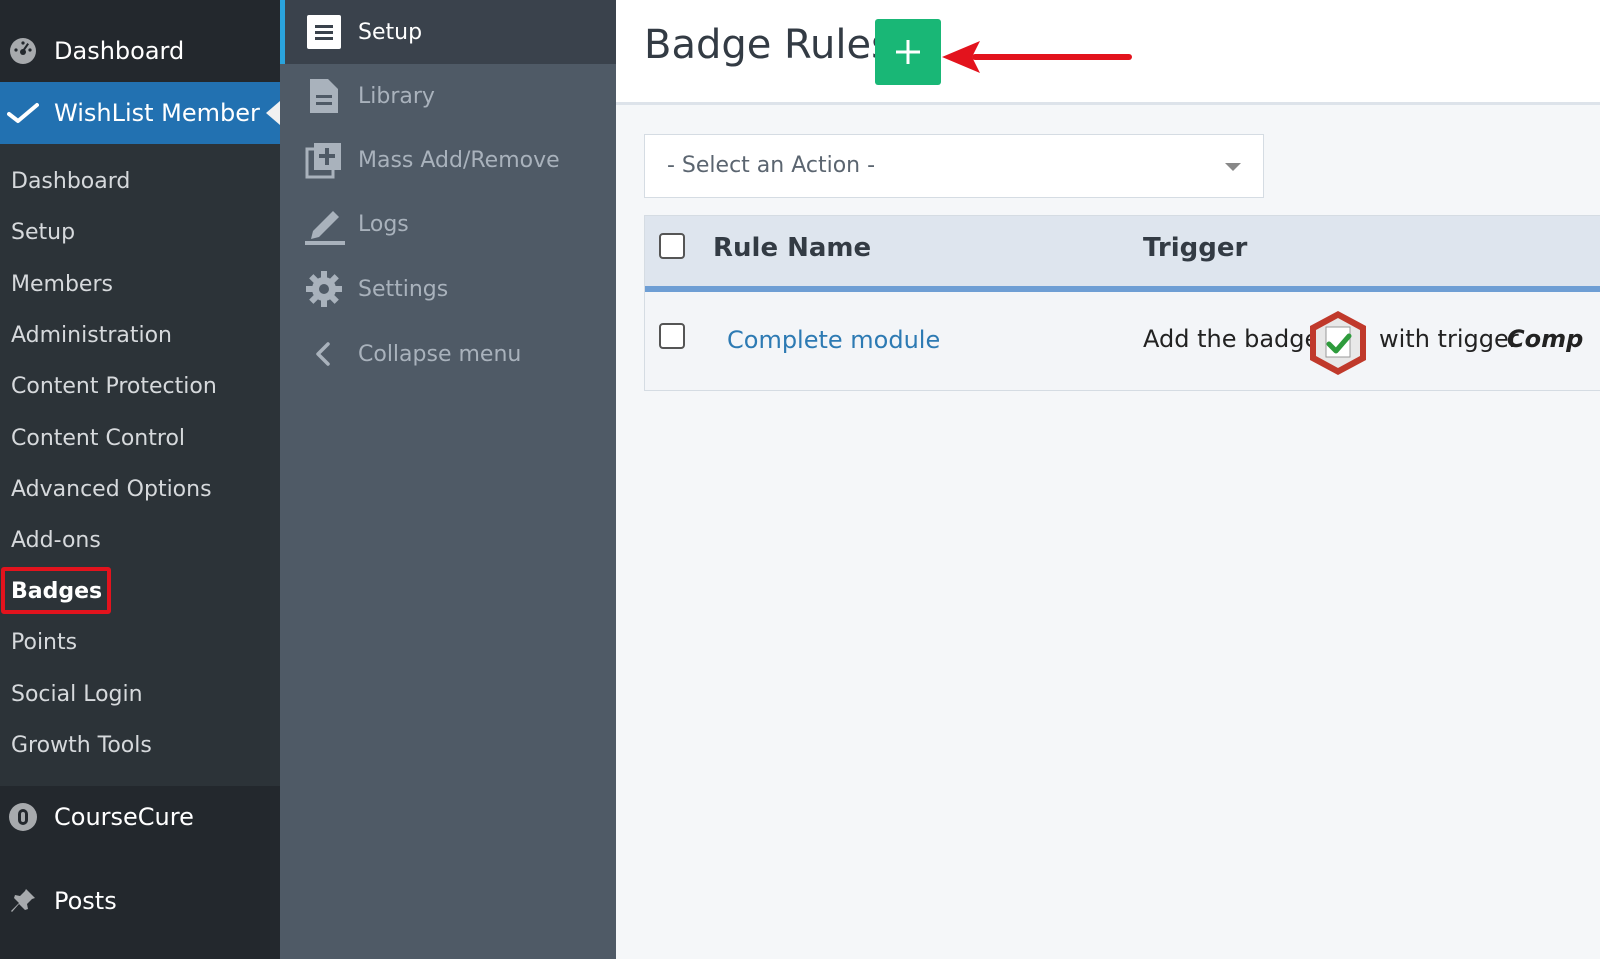 This screenshot has height=959, width=1600. What do you see at coordinates (140, 901) in the screenshot?
I see `menu-posts: Posts` at bounding box center [140, 901].